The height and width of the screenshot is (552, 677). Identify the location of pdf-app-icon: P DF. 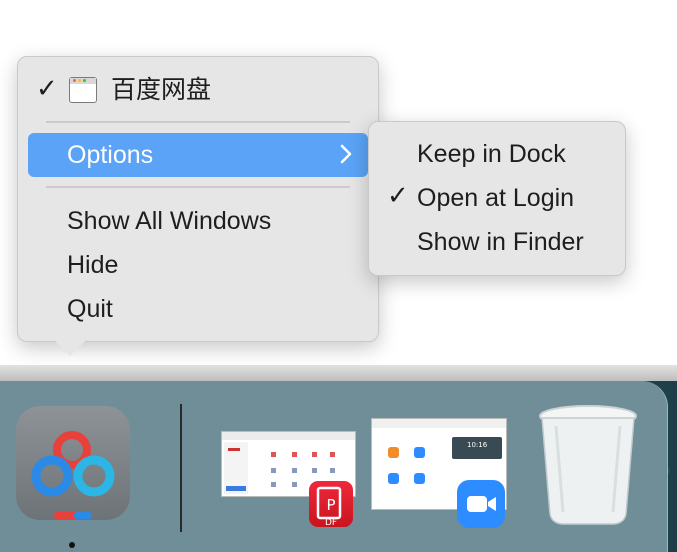
(331, 504).